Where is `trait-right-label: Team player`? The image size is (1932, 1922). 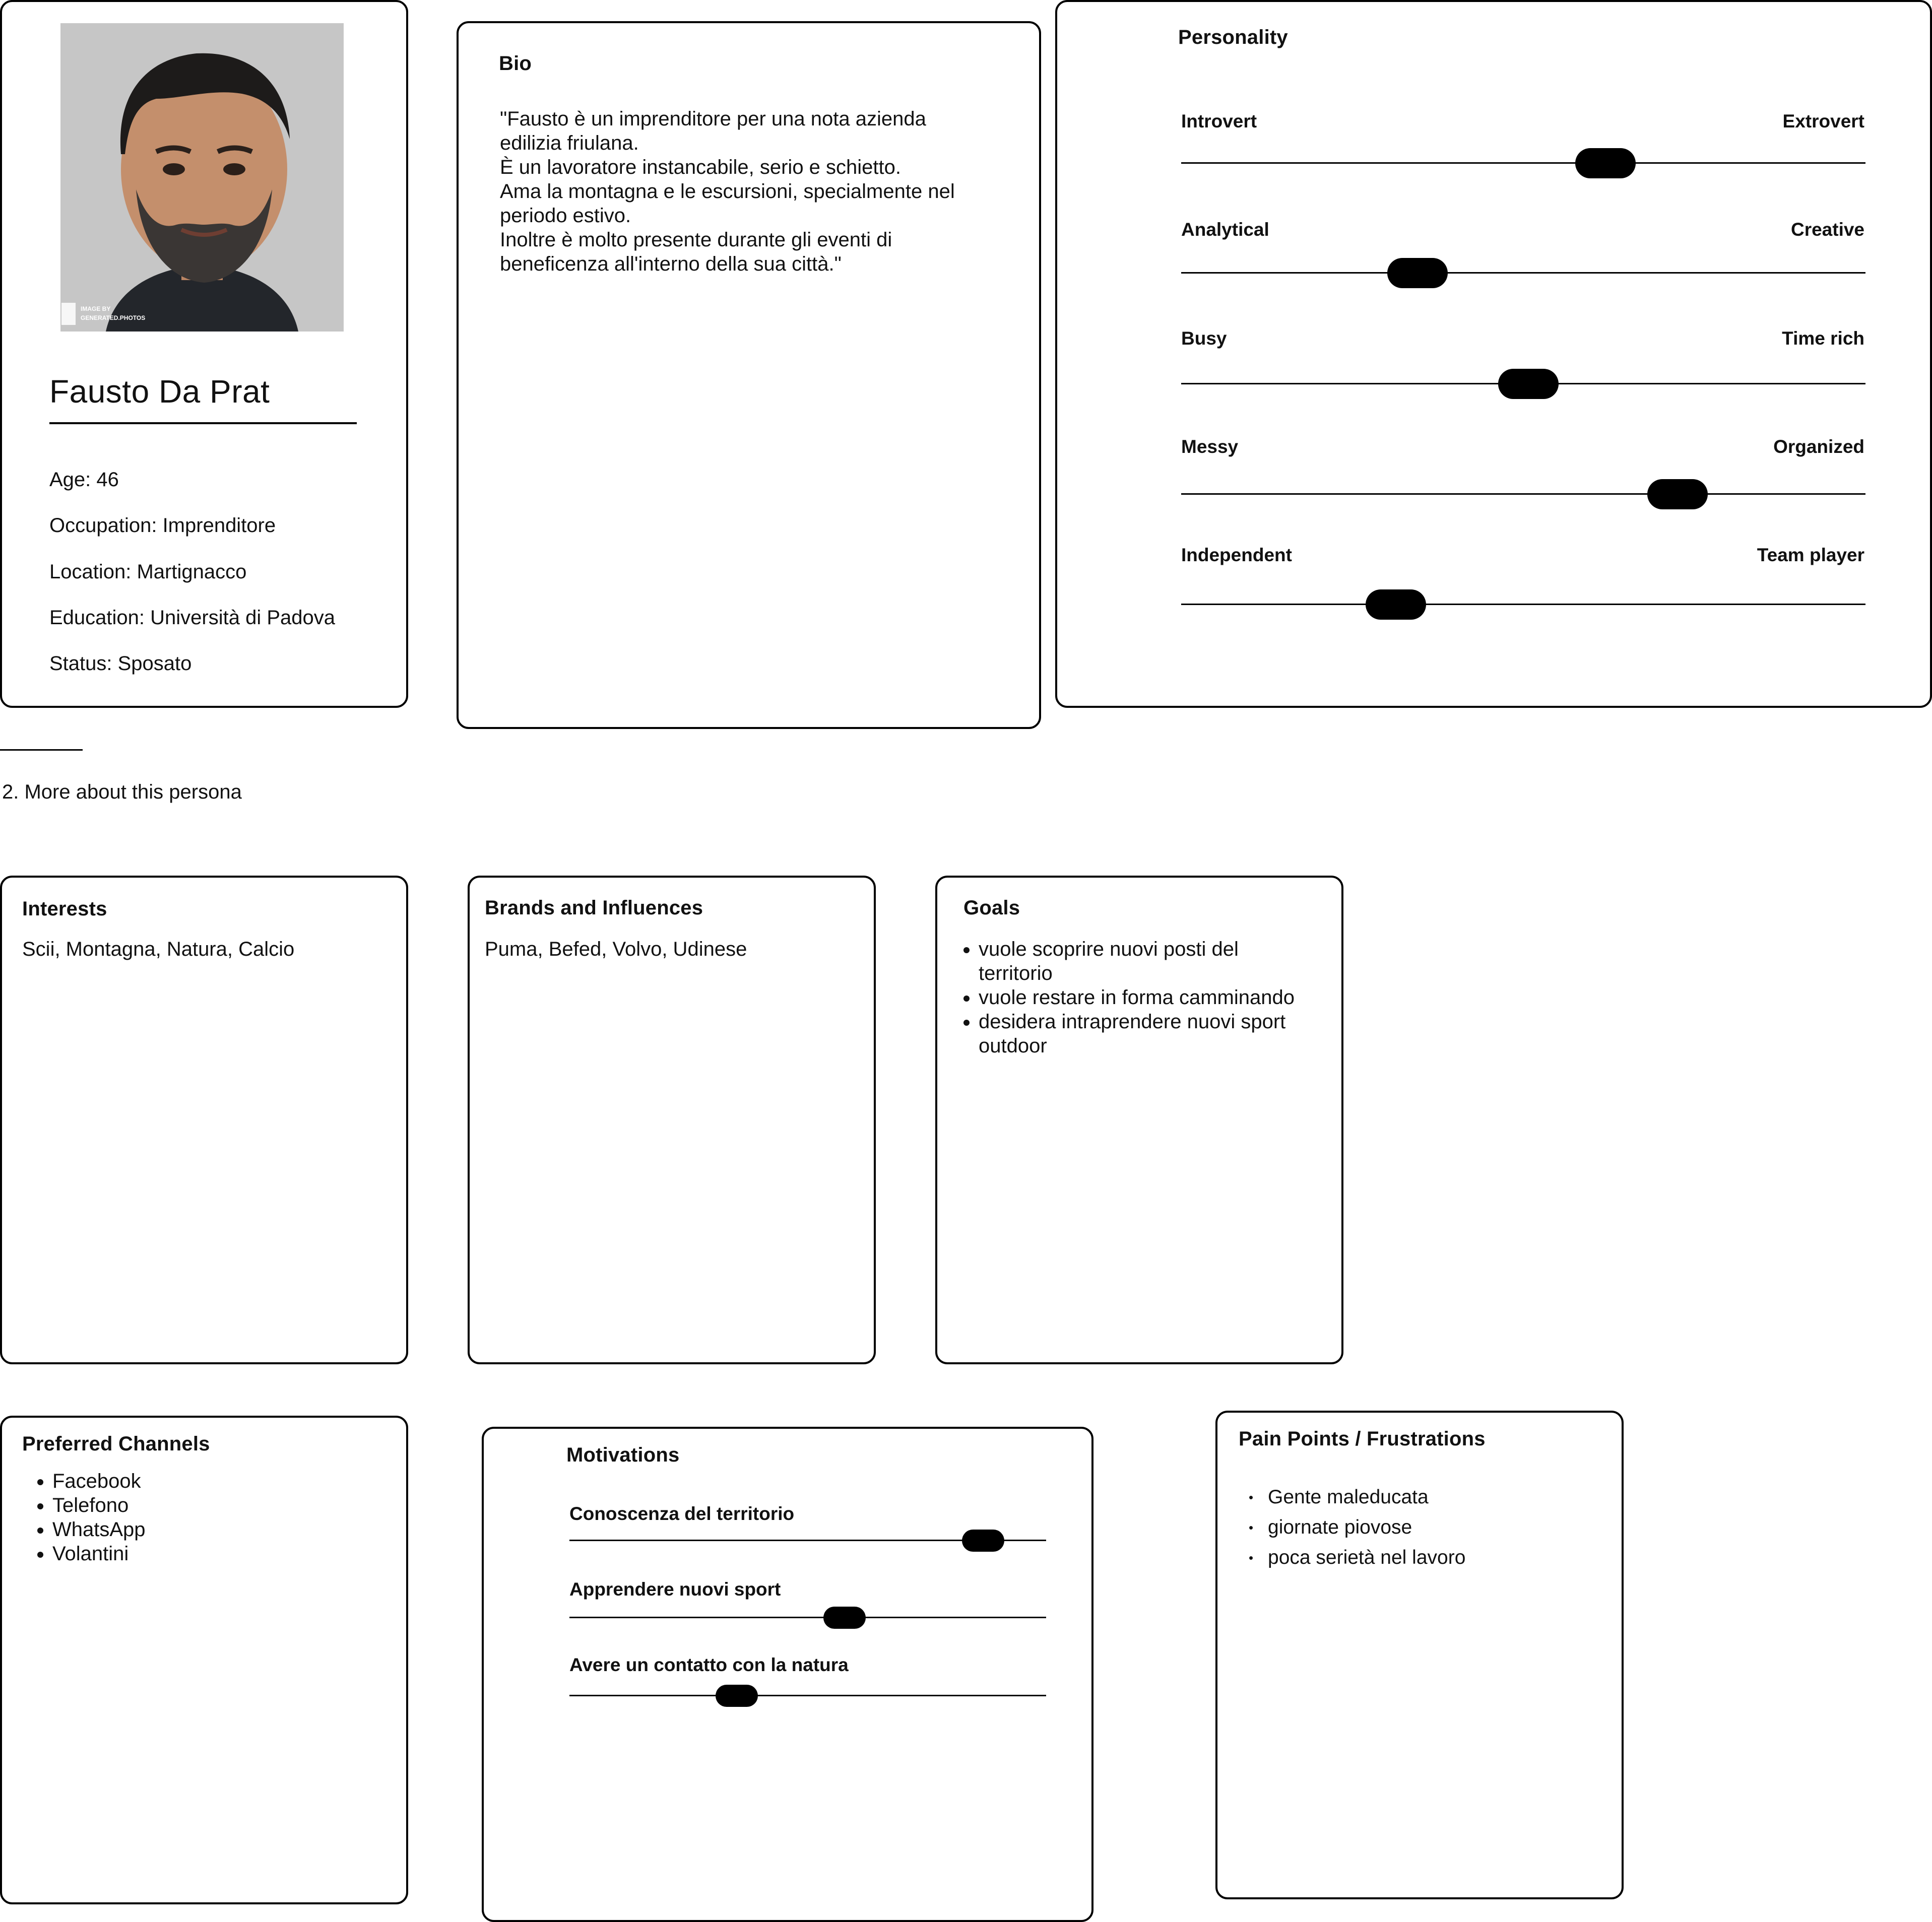
trait-right-label: Team player is located at coordinates (1810, 555).